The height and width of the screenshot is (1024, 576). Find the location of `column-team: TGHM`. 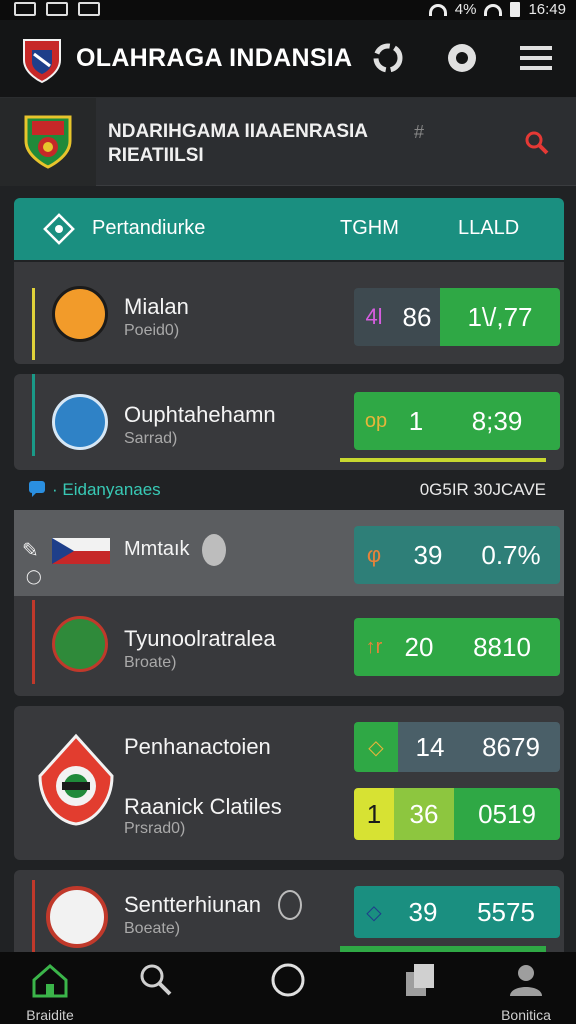

column-team: TGHM is located at coordinates (369, 228).